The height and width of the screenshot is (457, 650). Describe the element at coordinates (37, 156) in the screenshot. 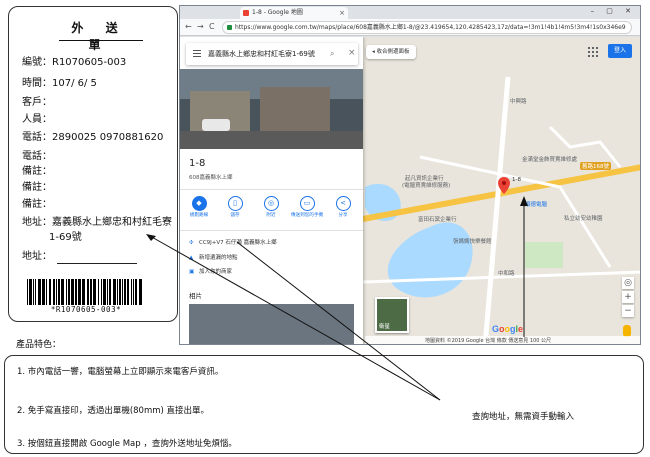

I see `receipt-field-phone-2: 電話：` at that location.